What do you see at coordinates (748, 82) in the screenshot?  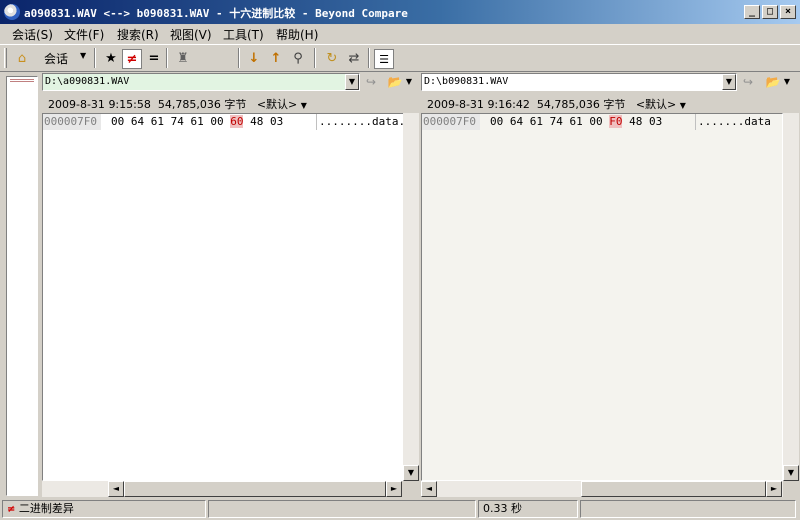 I see `right-redirect-icon: ↪` at bounding box center [748, 82].